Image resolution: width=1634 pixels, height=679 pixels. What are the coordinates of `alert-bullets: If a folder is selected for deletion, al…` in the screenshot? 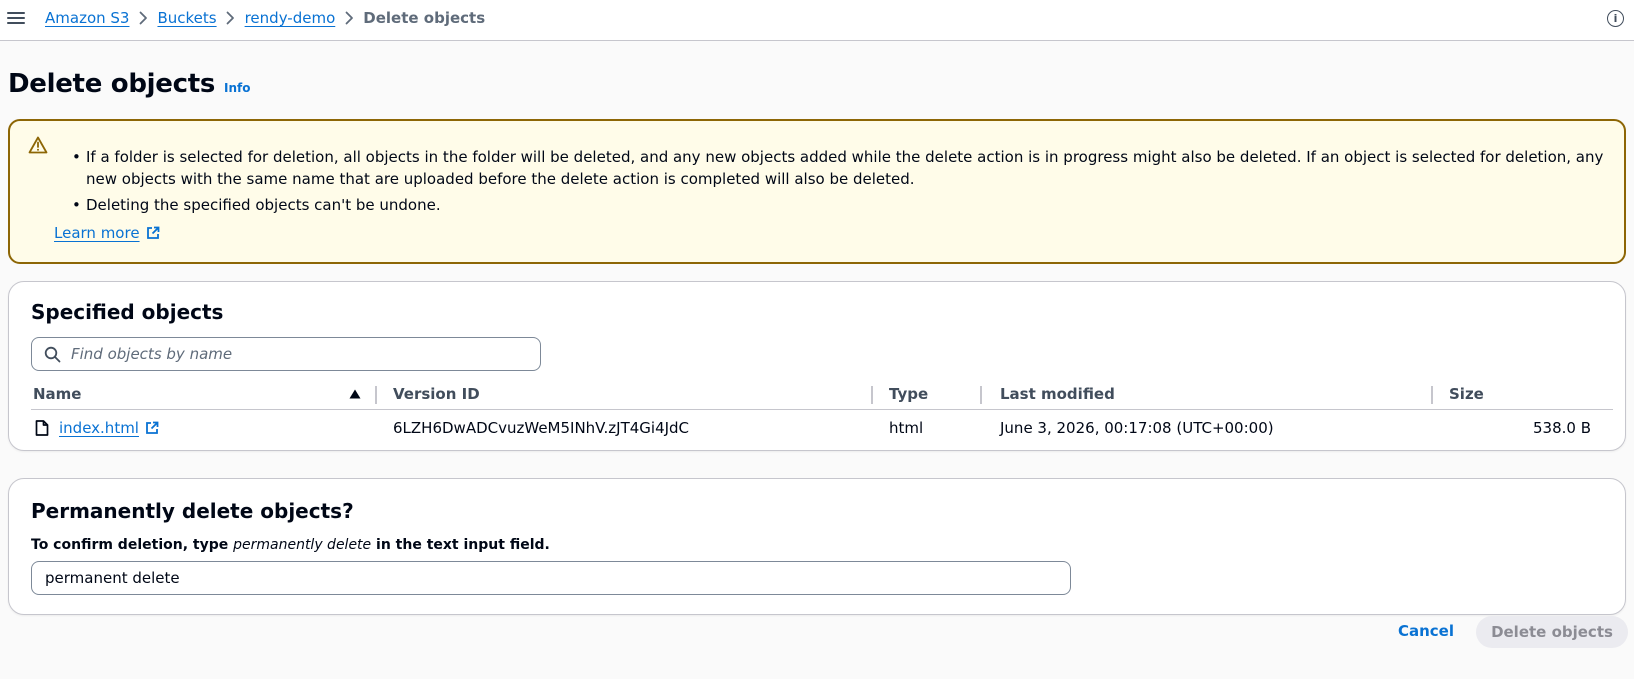 It's located at (842, 183).